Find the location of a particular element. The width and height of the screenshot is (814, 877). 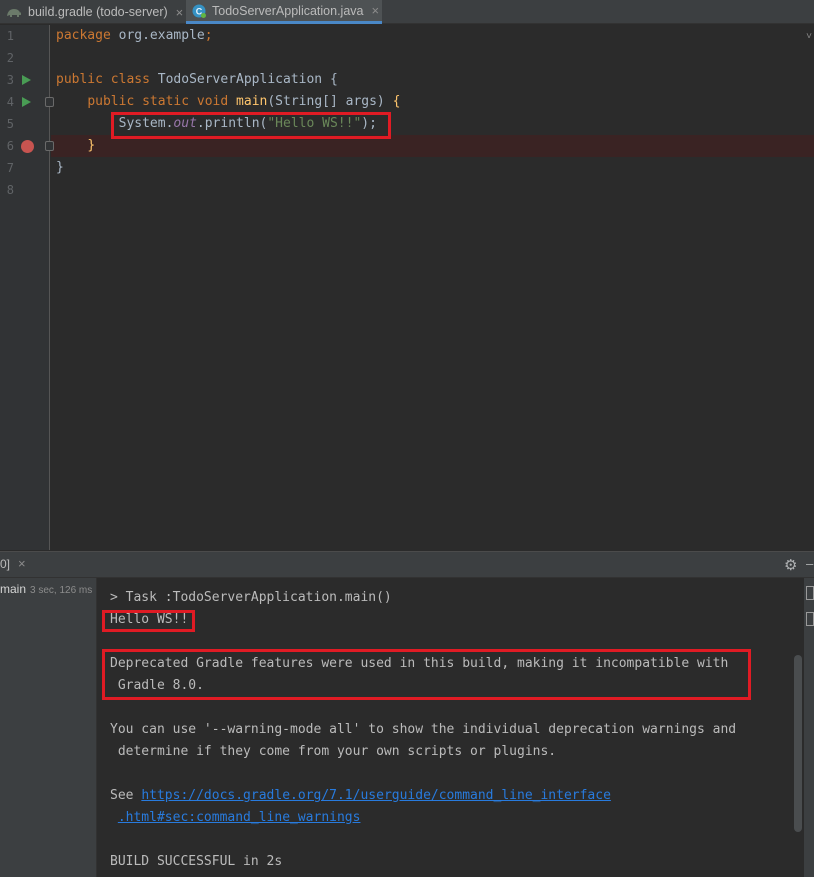

run-class-icon is located at coordinates (26, 80).